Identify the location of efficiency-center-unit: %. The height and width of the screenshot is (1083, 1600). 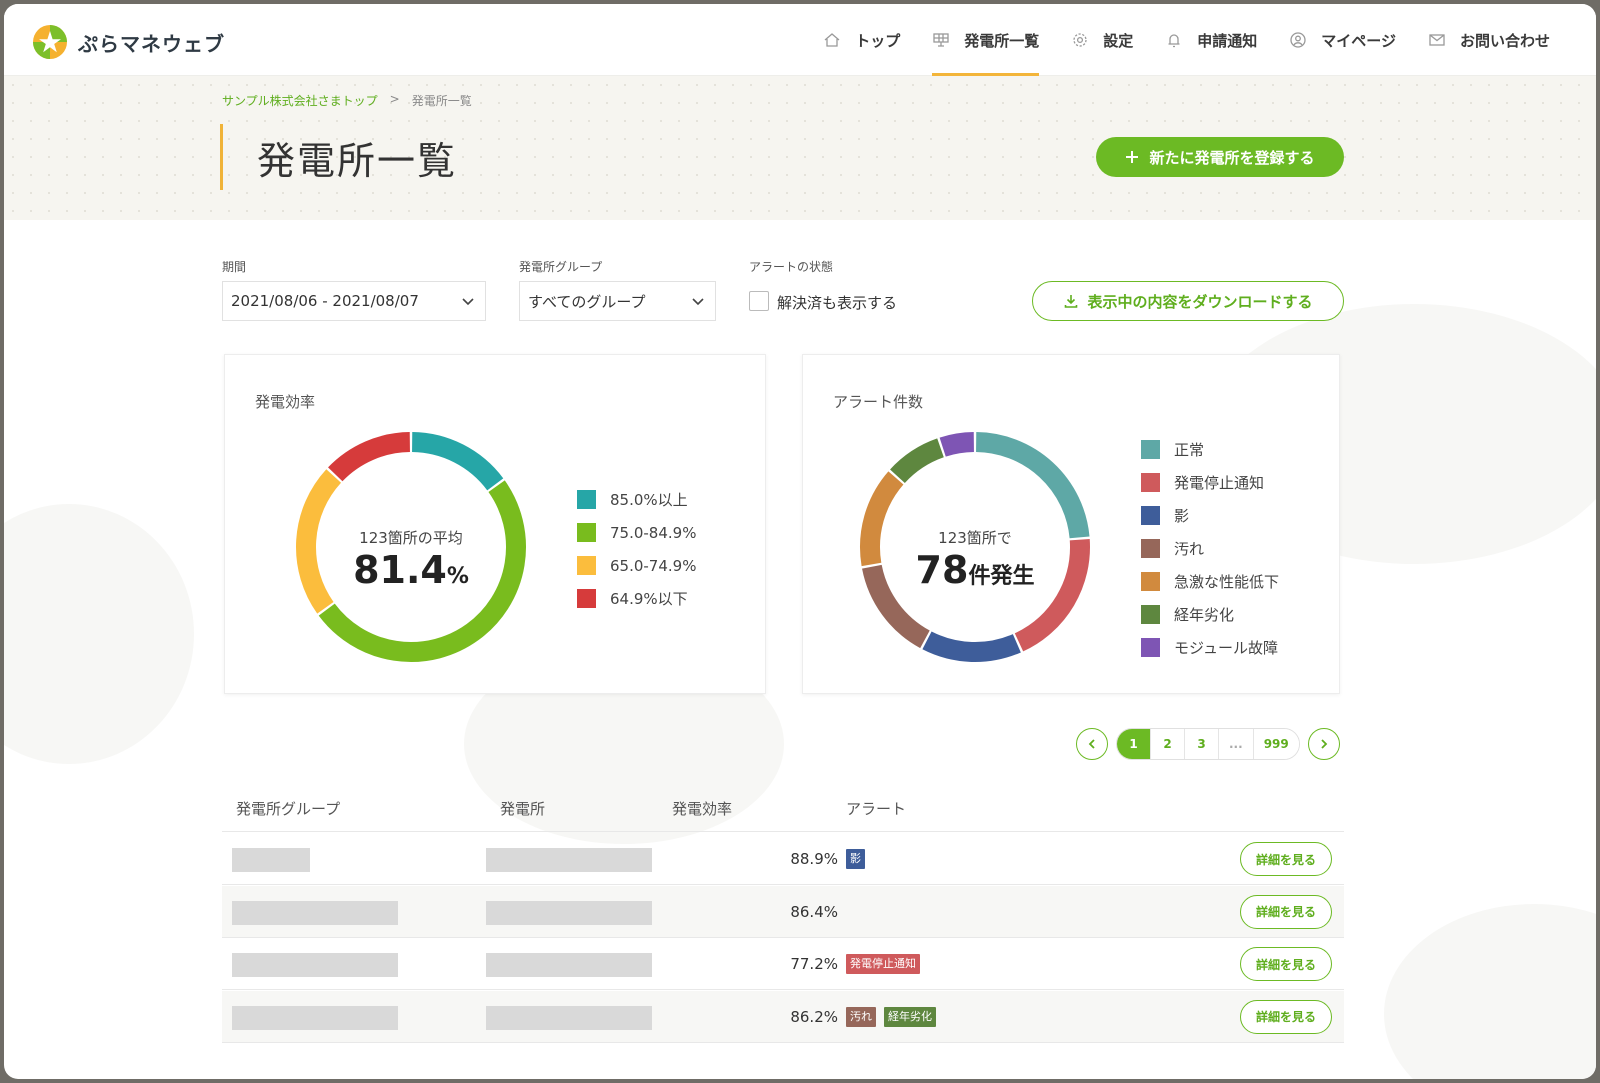
(458, 576).